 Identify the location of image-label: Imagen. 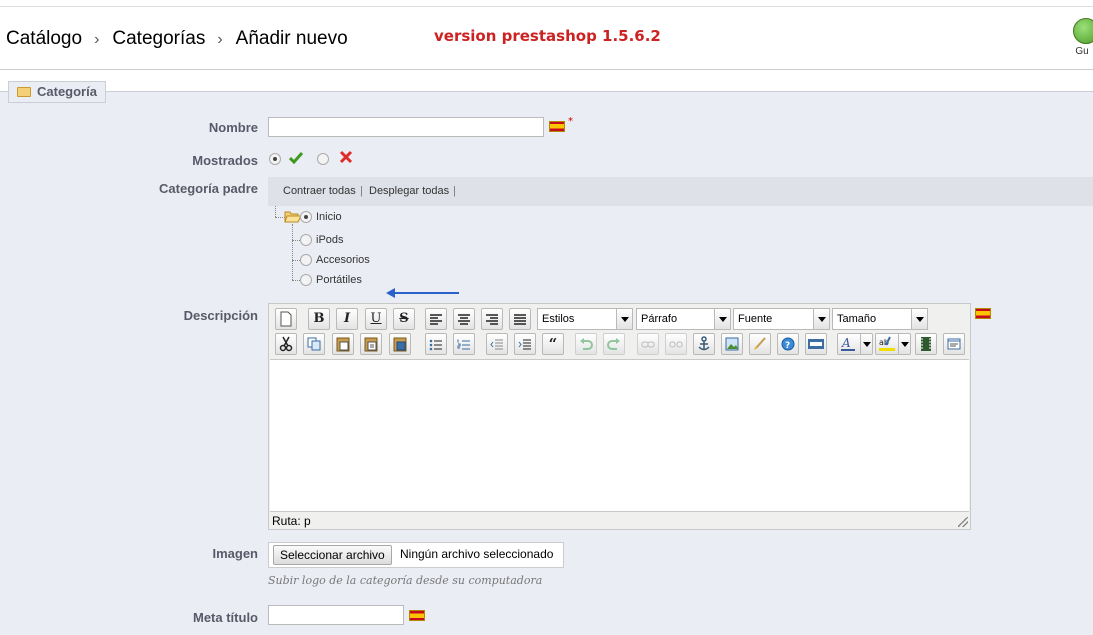
(235, 553).